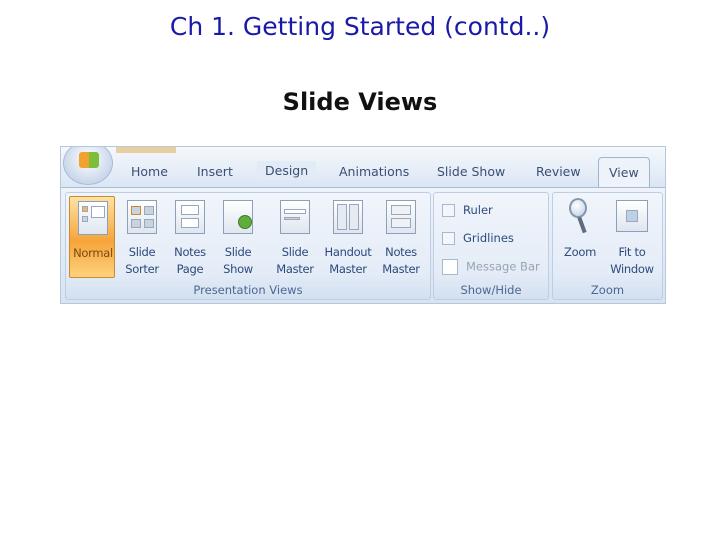  Describe the element at coordinates (558, 171) in the screenshot. I see `tab-review: Review` at that location.